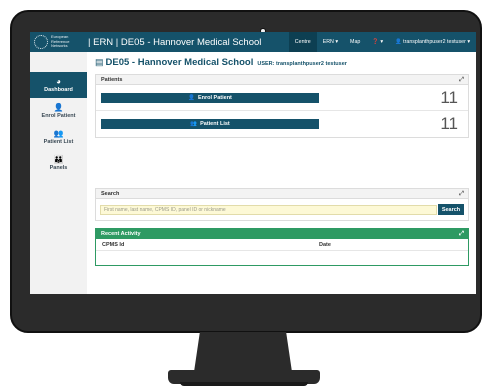  Describe the element at coordinates (121, 234) in the screenshot. I see `panel-title: Recent Activity` at that location.